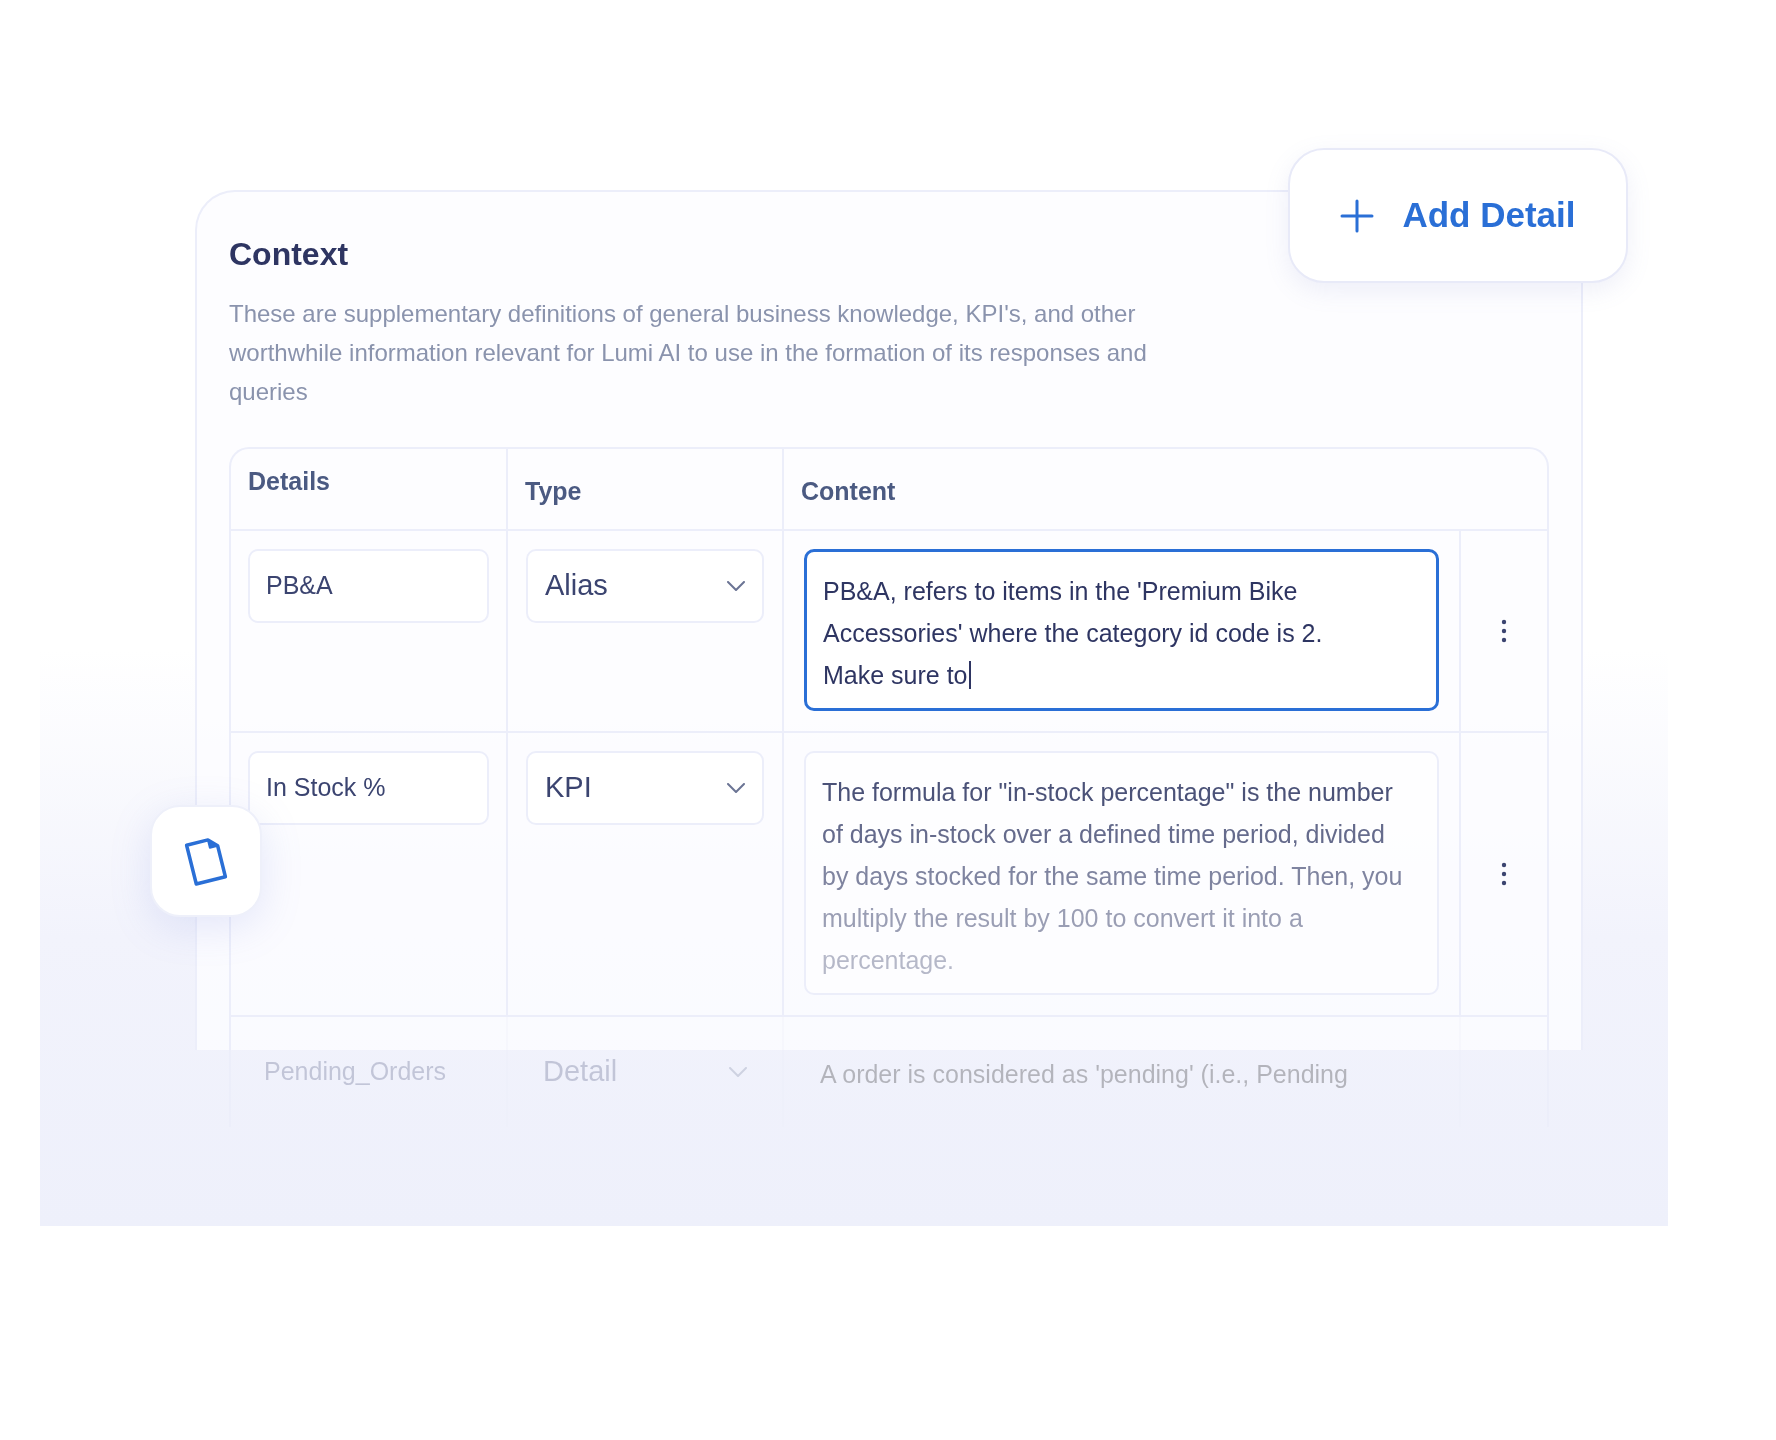 The width and height of the screenshot is (1776, 1440). Describe the element at coordinates (1062, 918) in the screenshot. I see `content-text-line: multiply the result by 100 to convert it into a` at that location.